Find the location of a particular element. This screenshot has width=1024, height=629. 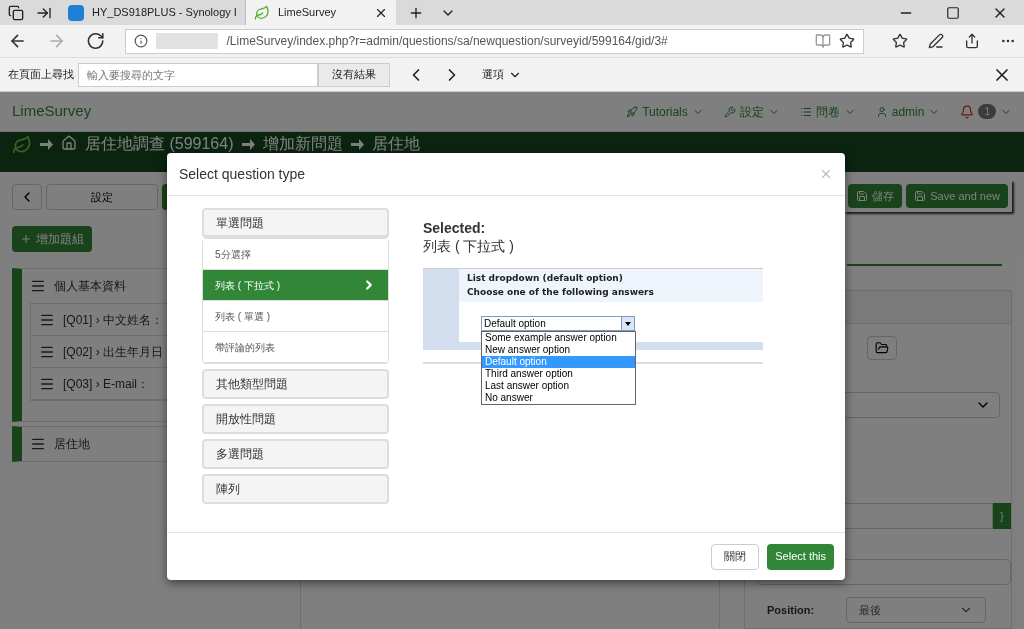

dropdown-option: Default option is located at coordinates (558, 362).